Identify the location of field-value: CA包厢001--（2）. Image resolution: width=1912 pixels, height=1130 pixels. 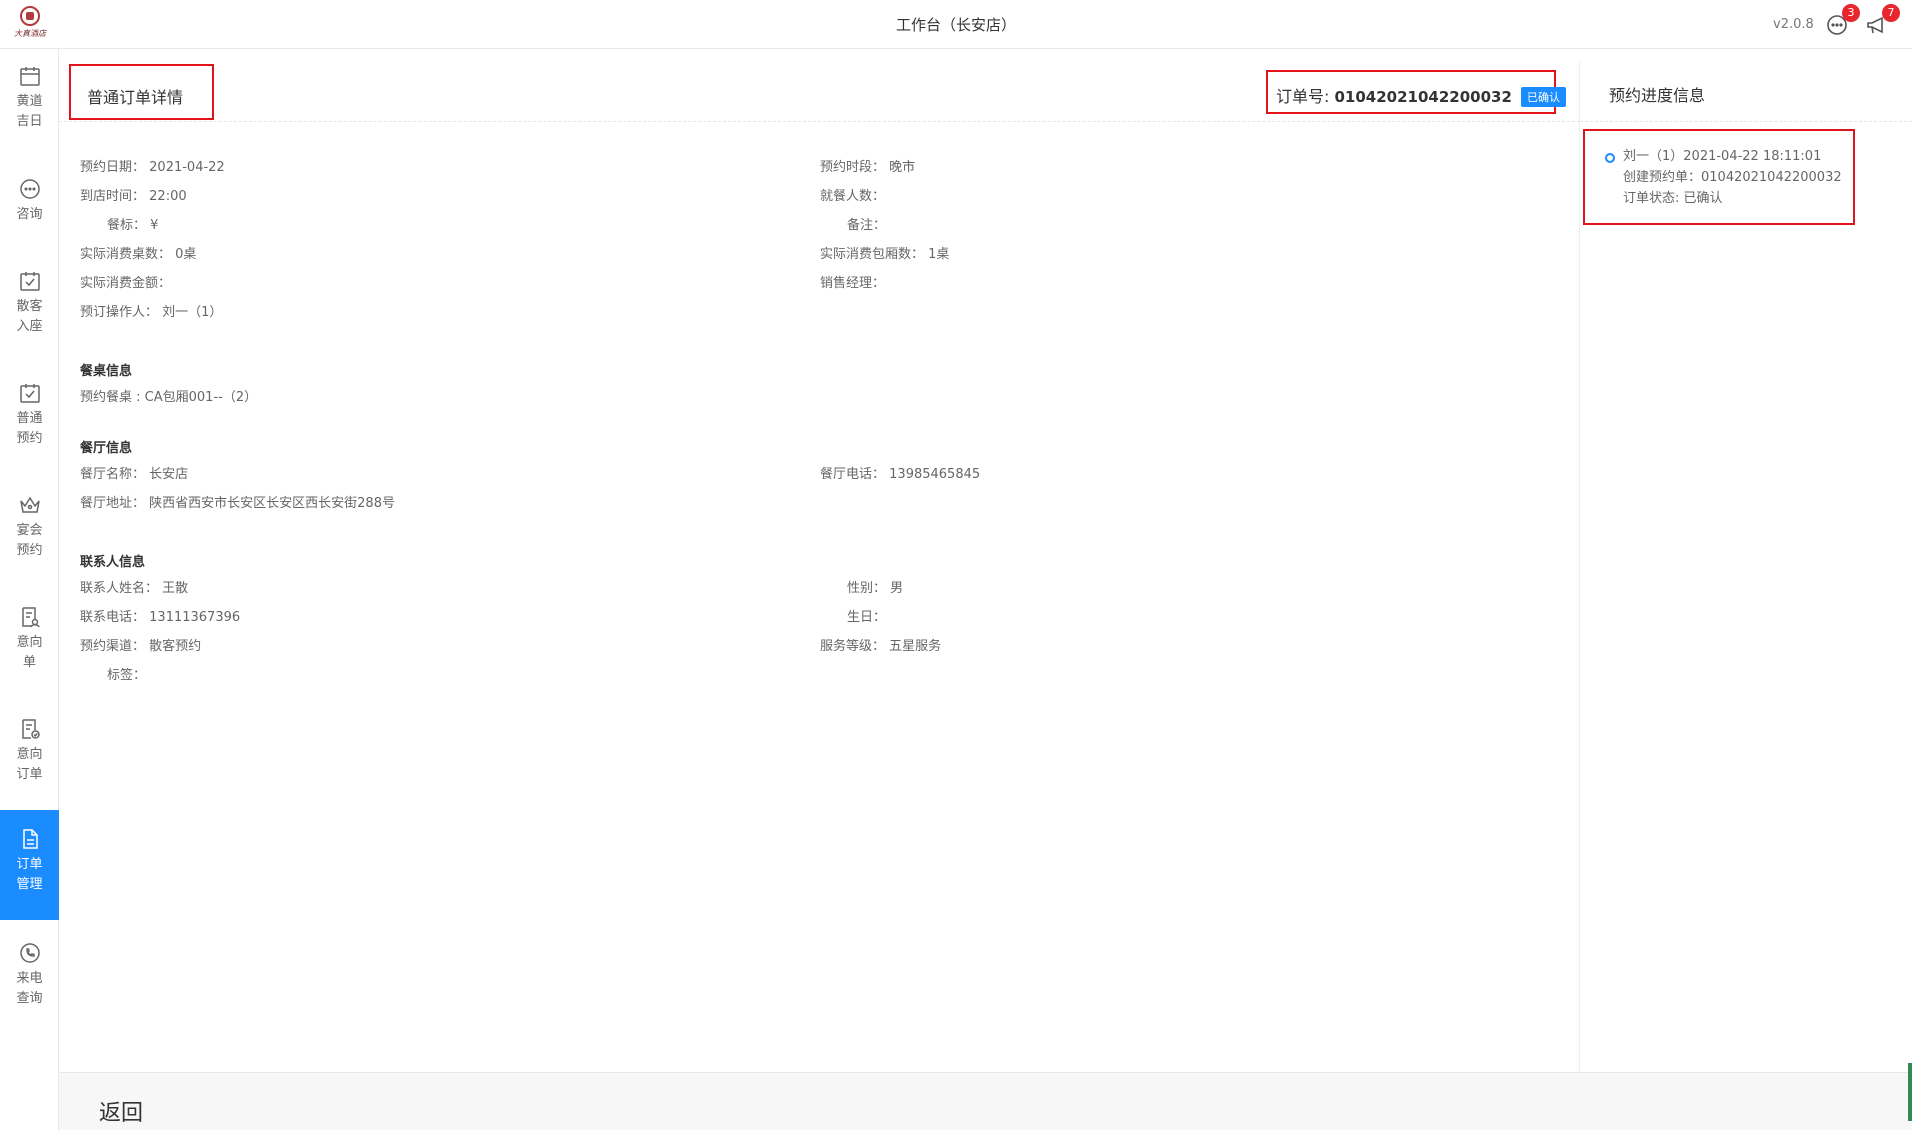
(201, 397).